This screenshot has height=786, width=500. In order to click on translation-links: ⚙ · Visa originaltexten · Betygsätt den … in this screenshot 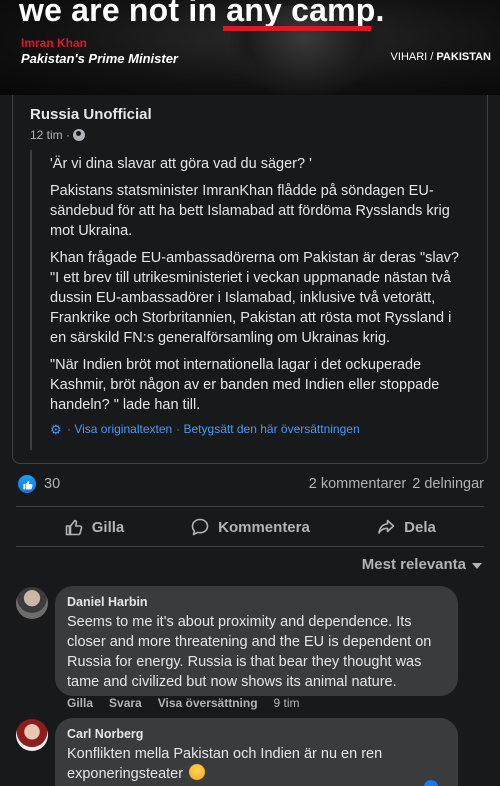, I will do `click(260, 429)`.